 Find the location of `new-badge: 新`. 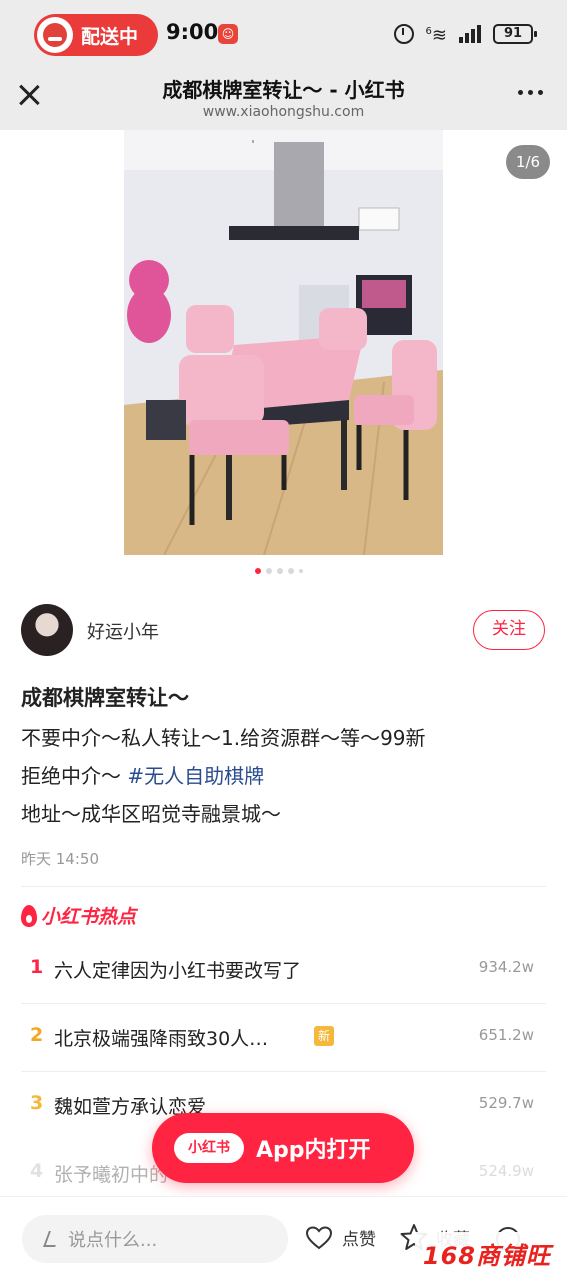

new-badge: 新 is located at coordinates (324, 1036).